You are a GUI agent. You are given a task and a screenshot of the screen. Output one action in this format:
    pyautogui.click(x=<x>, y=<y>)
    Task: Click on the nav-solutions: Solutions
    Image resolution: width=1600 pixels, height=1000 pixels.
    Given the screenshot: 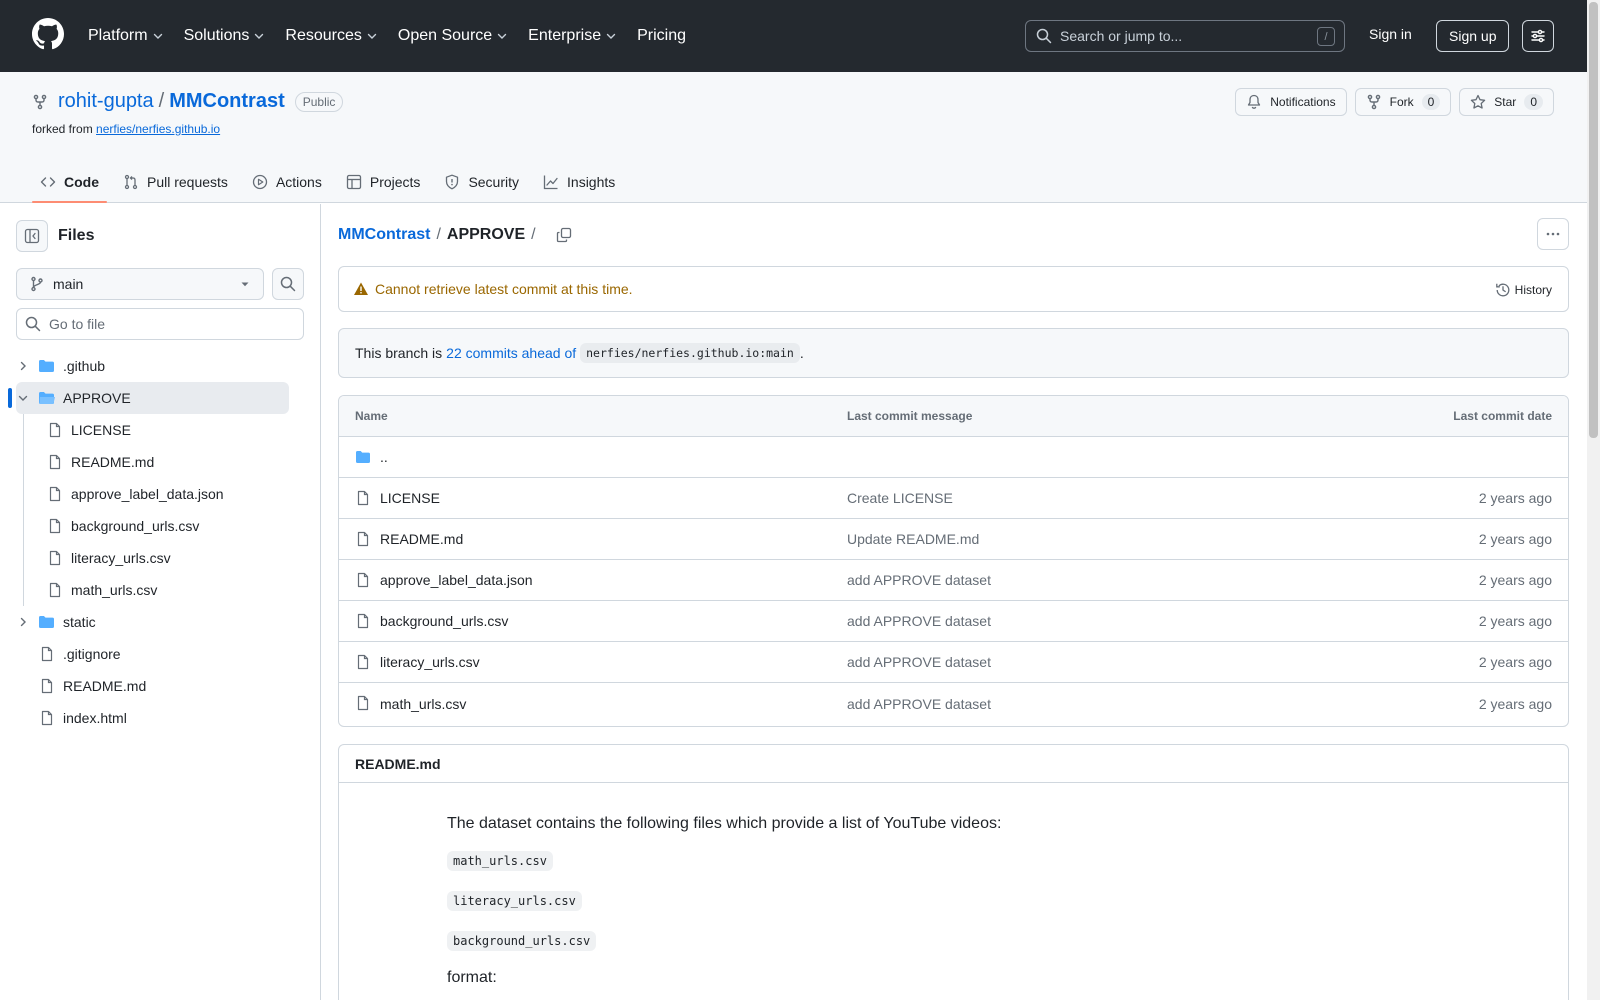 What is the action you would take?
    pyautogui.click(x=225, y=36)
    